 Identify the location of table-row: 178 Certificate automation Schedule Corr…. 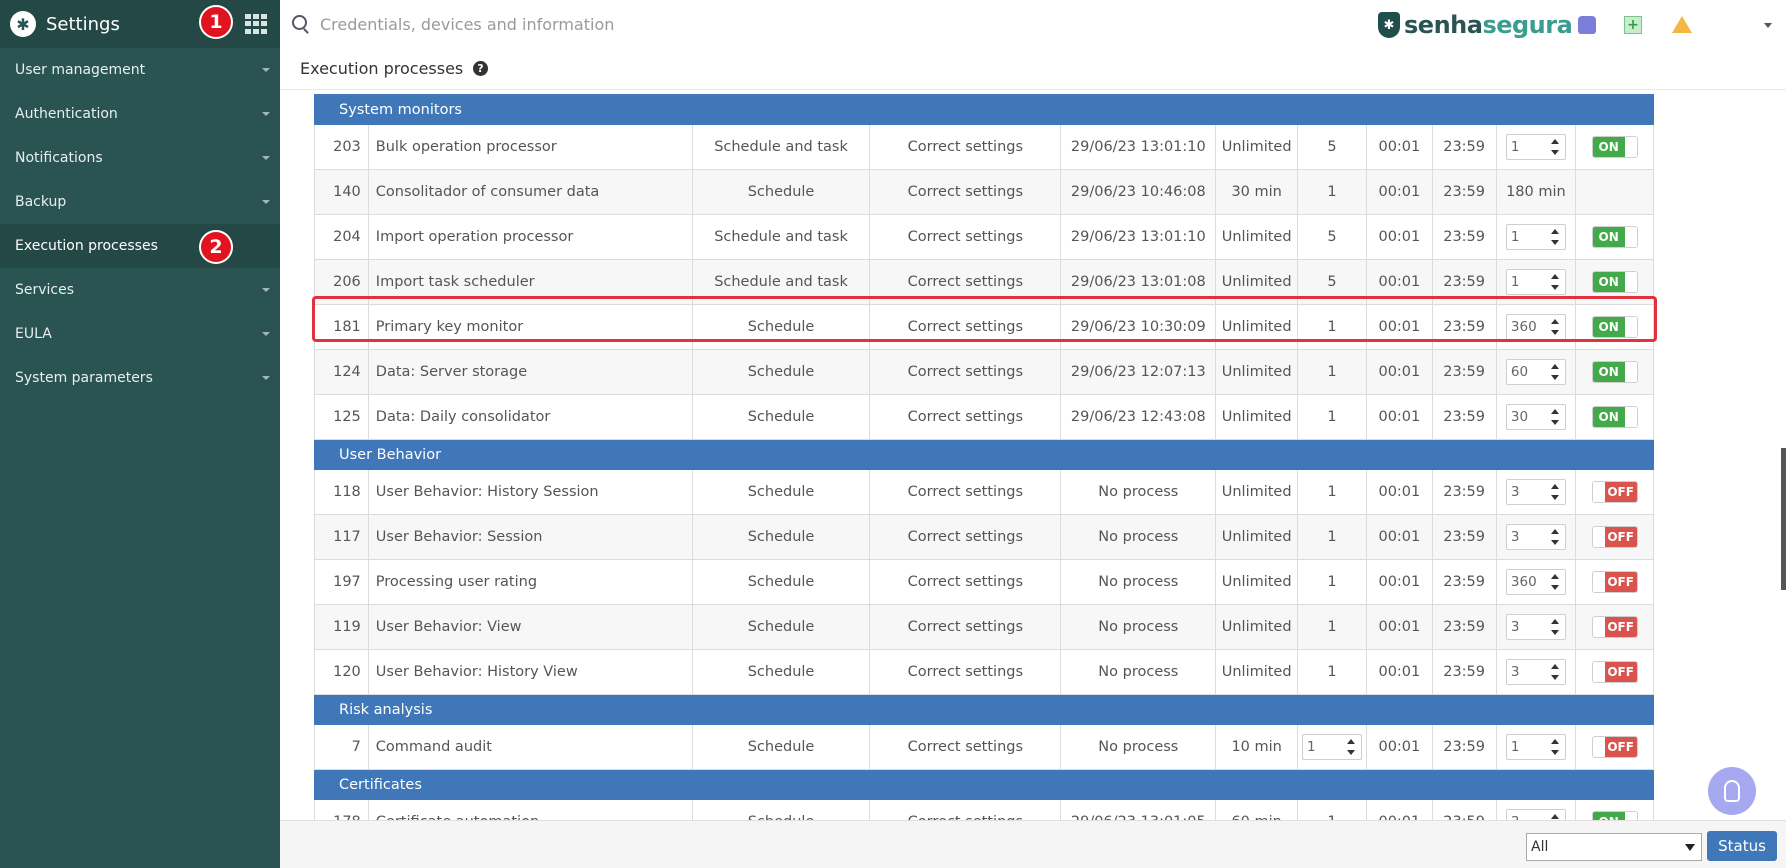
(984, 809).